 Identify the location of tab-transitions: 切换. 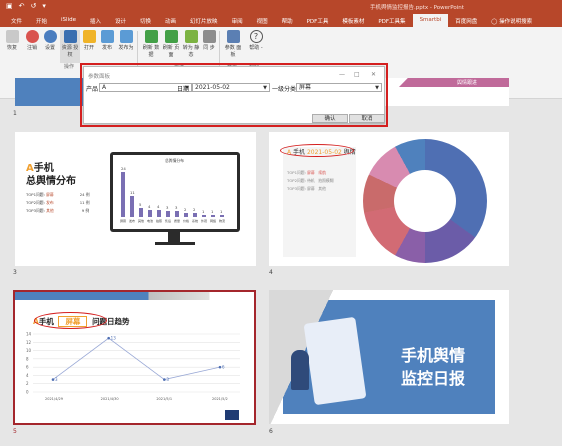
(145, 20).